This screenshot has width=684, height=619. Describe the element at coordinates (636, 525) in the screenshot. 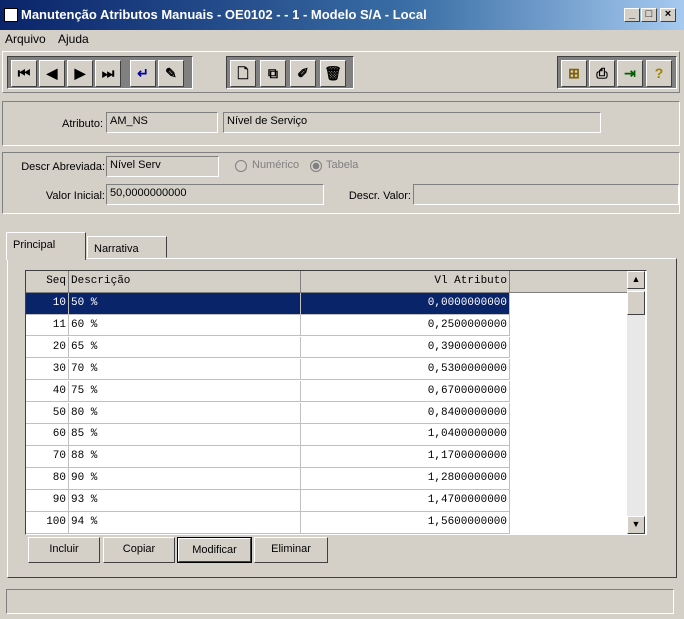

I see `scroll-down-icon: ▼` at that location.